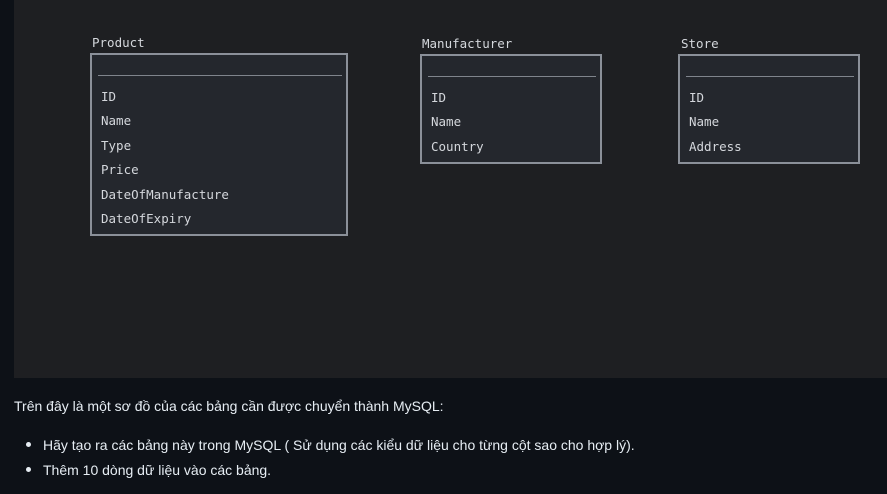 This screenshot has height=494, width=887. Describe the element at coordinates (118, 42) in the screenshot. I see `entity-title: Product` at that location.